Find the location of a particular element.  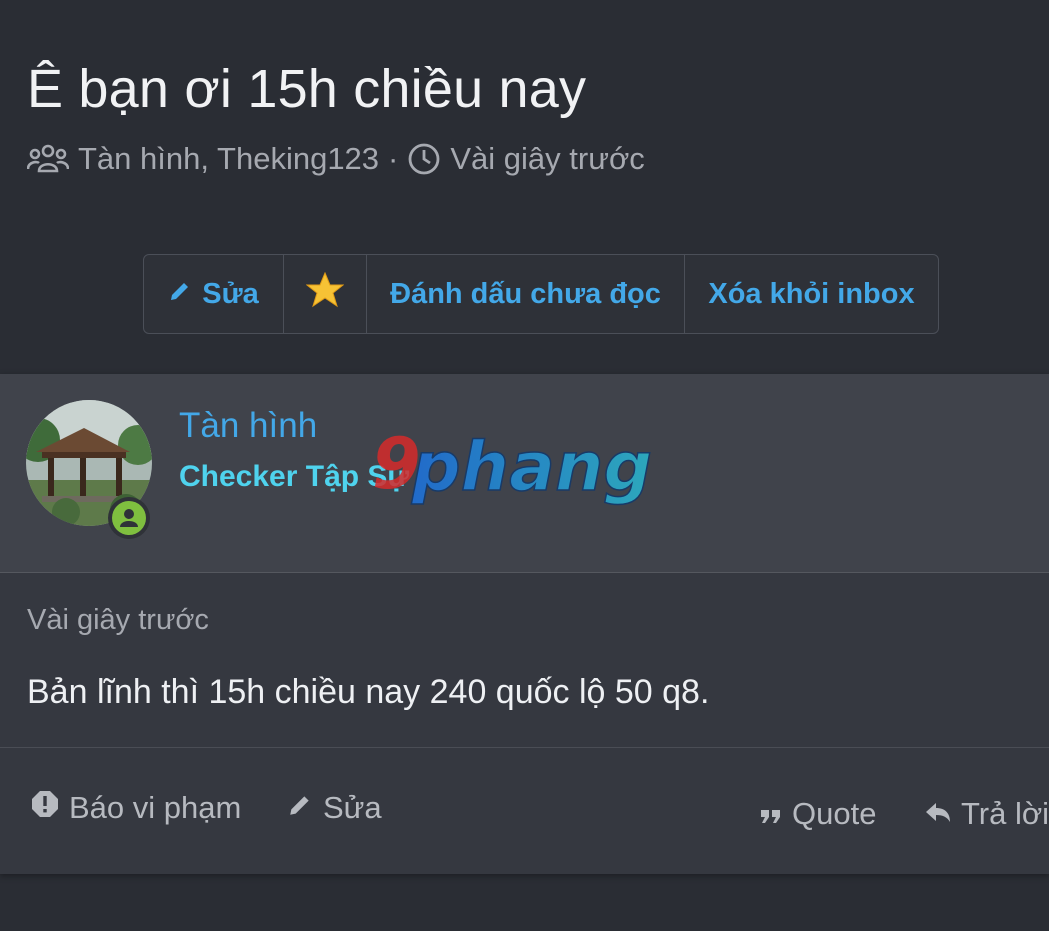

participants-text: Tàn hình, Theking123 is located at coordinates (229, 158).